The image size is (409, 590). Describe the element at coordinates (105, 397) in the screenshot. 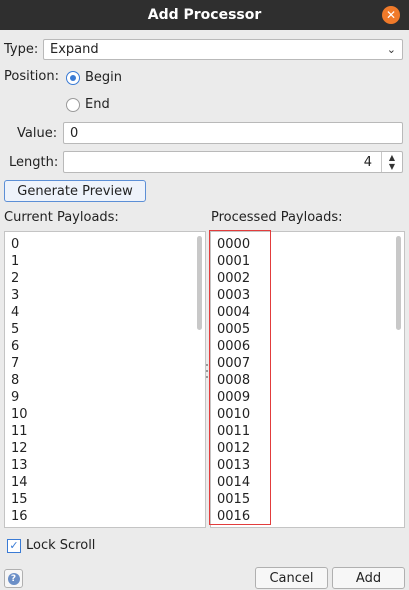

I see `current-payload-item: 9` at that location.